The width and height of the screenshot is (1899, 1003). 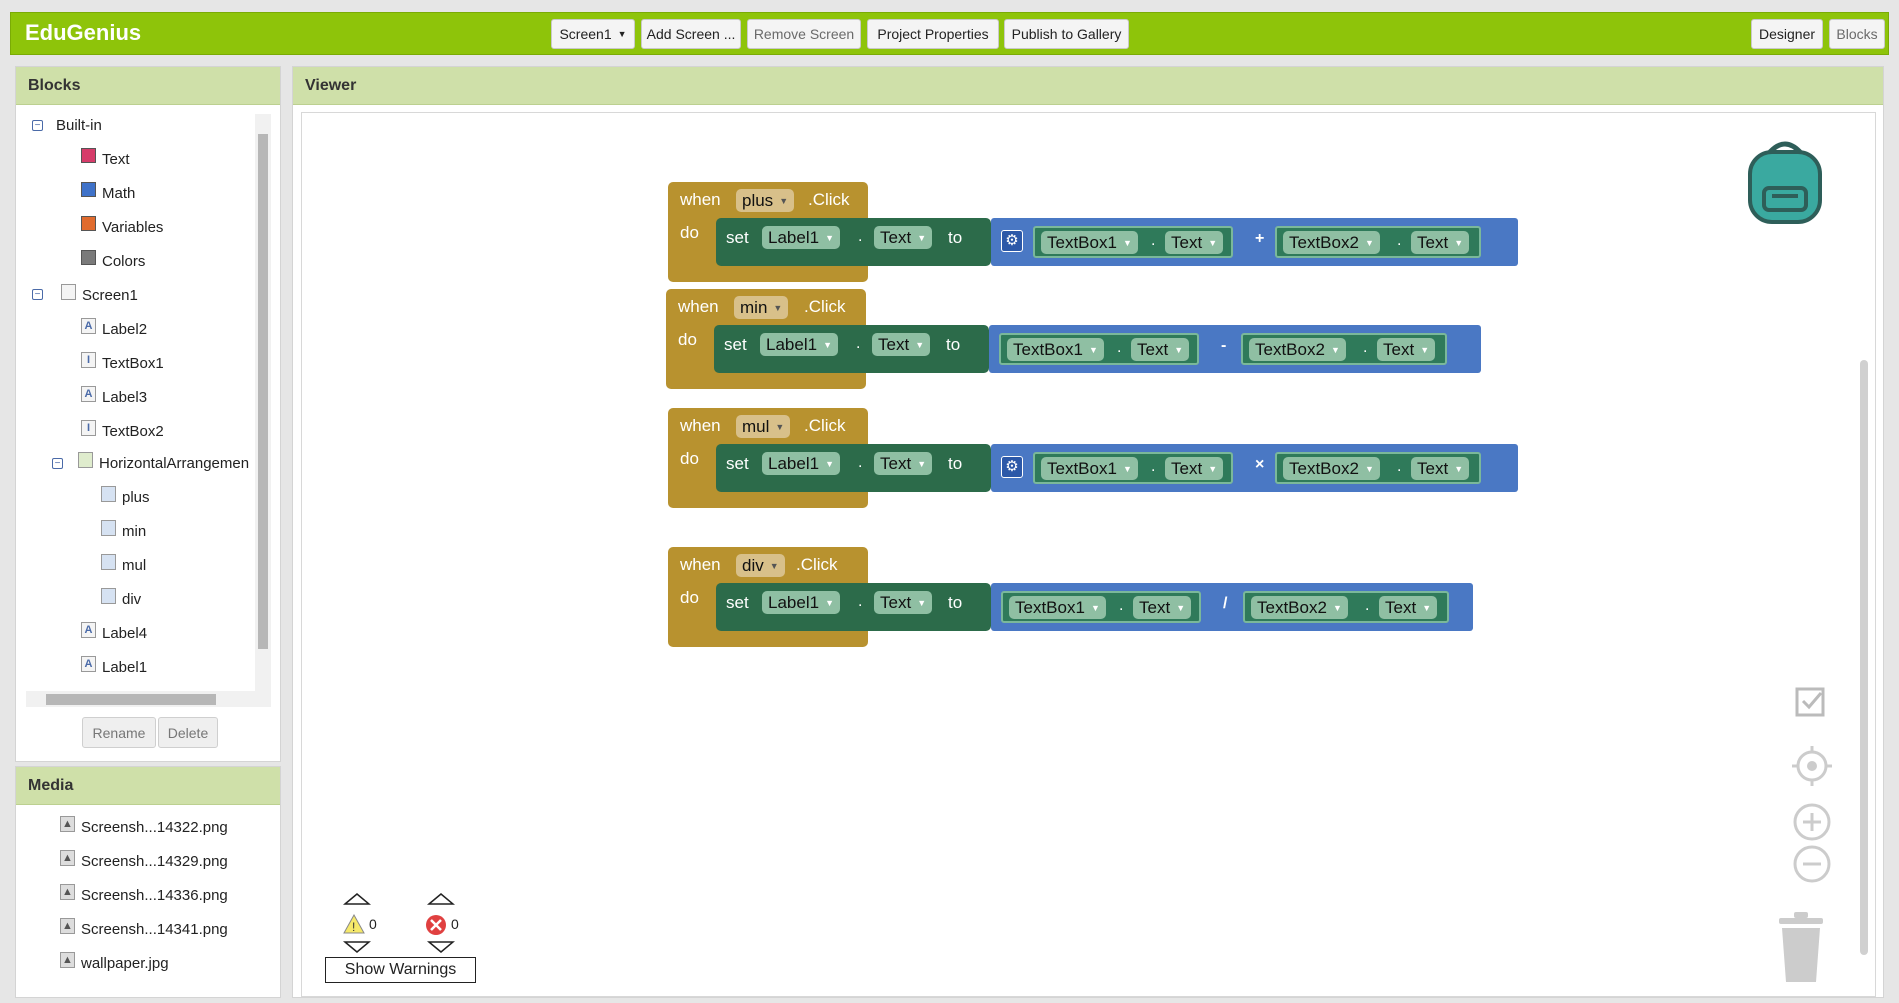 What do you see at coordinates (1857, 34) in the screenshot?
I see `blocks-button: Blocks` at bounding box center [1857, 34].